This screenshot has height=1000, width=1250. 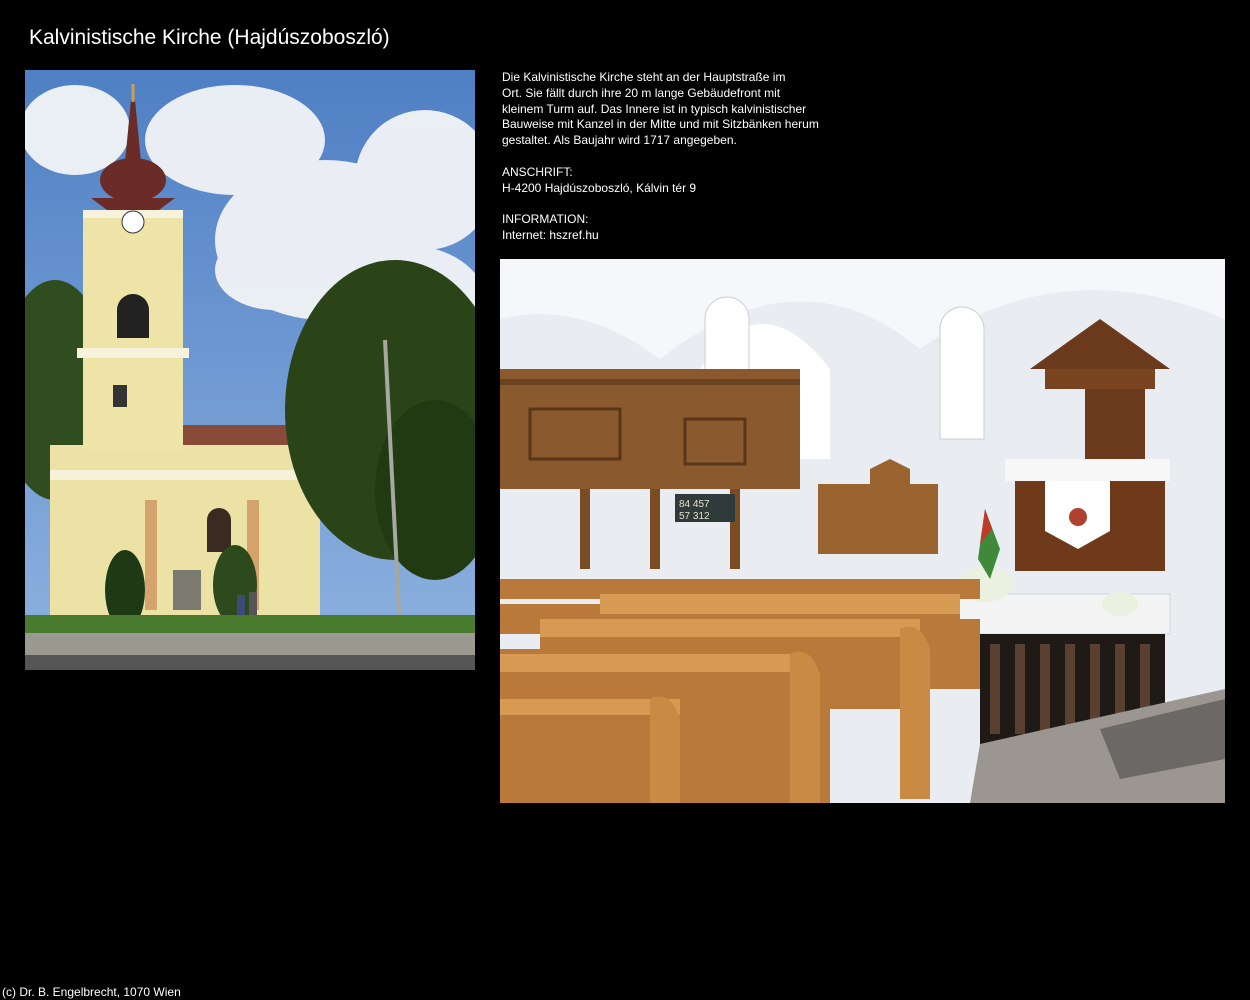 I want to click on address-value: H-4200 Hajdúszoboszló, Kálvin tér 9, so click(x=599, y=187).